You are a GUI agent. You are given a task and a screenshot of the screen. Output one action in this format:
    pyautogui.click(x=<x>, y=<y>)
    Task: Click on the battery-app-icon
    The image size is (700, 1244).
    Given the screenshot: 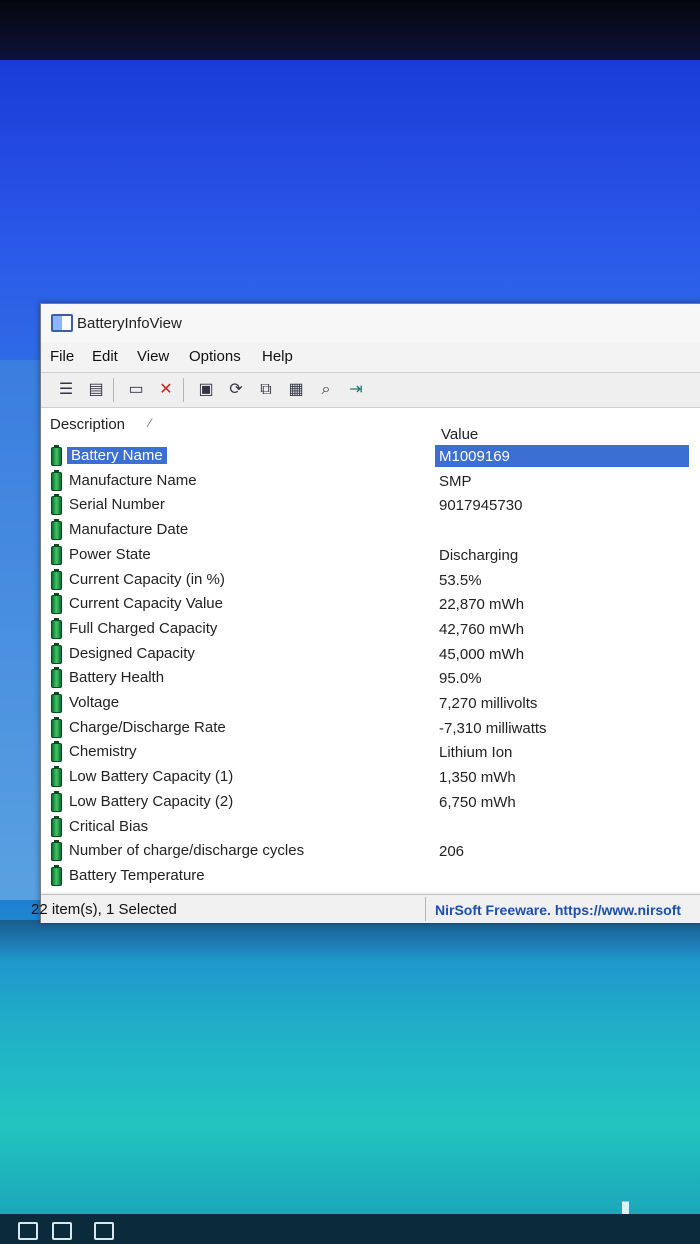 What is the action you would take?
    pyautogui.click(x=62, y=323)
    